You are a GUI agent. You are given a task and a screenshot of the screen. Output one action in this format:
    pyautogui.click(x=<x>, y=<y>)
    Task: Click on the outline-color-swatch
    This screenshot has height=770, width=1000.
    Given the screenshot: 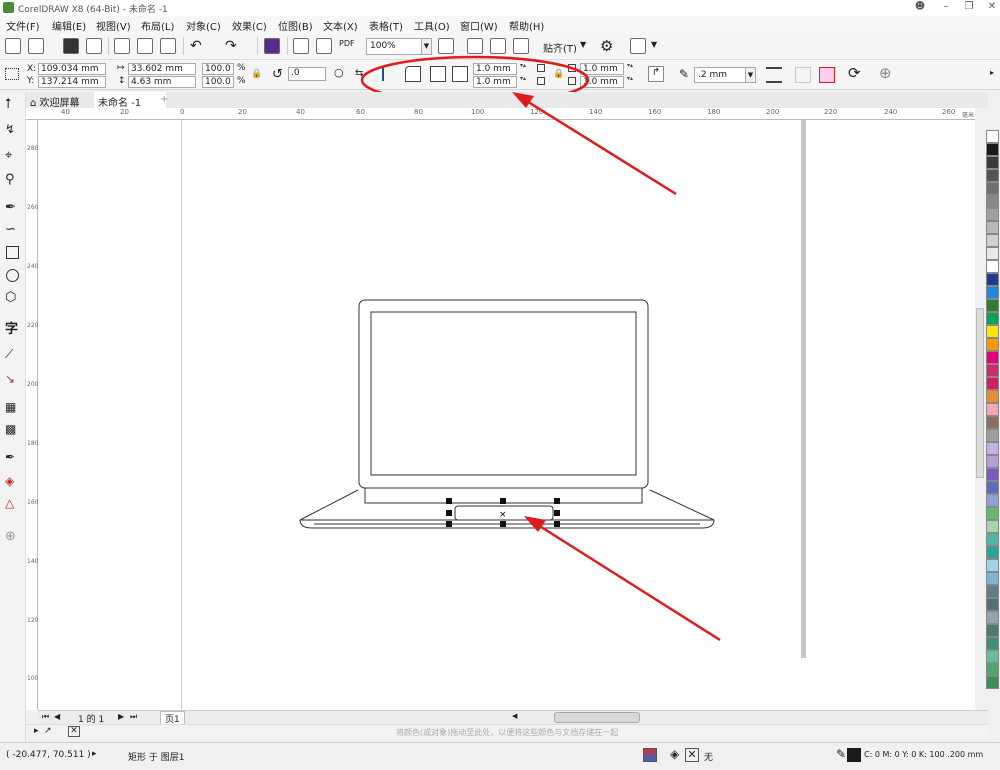 What is the action you would take?
    pyautogui.click(x=854, y=755)
    